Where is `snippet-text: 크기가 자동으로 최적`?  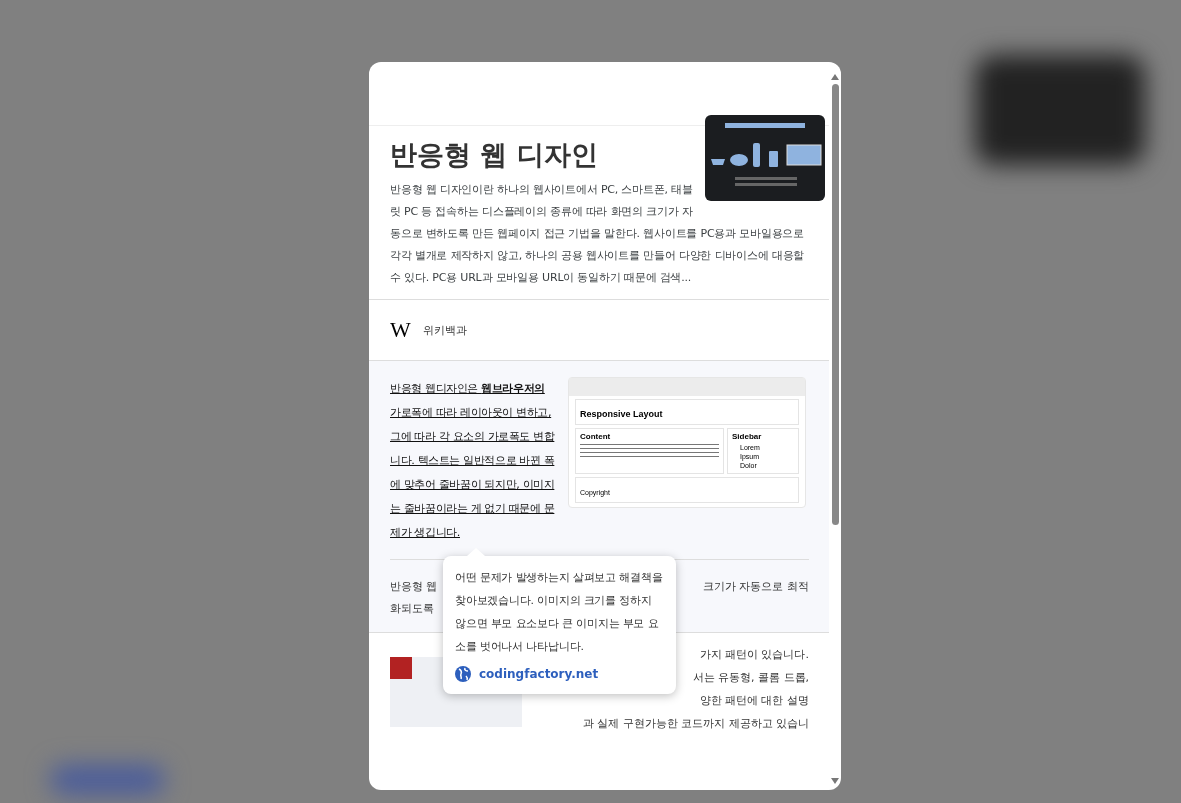 snippet-text: 크기가 자동으로 최적 is located at coordinates (756, 587).